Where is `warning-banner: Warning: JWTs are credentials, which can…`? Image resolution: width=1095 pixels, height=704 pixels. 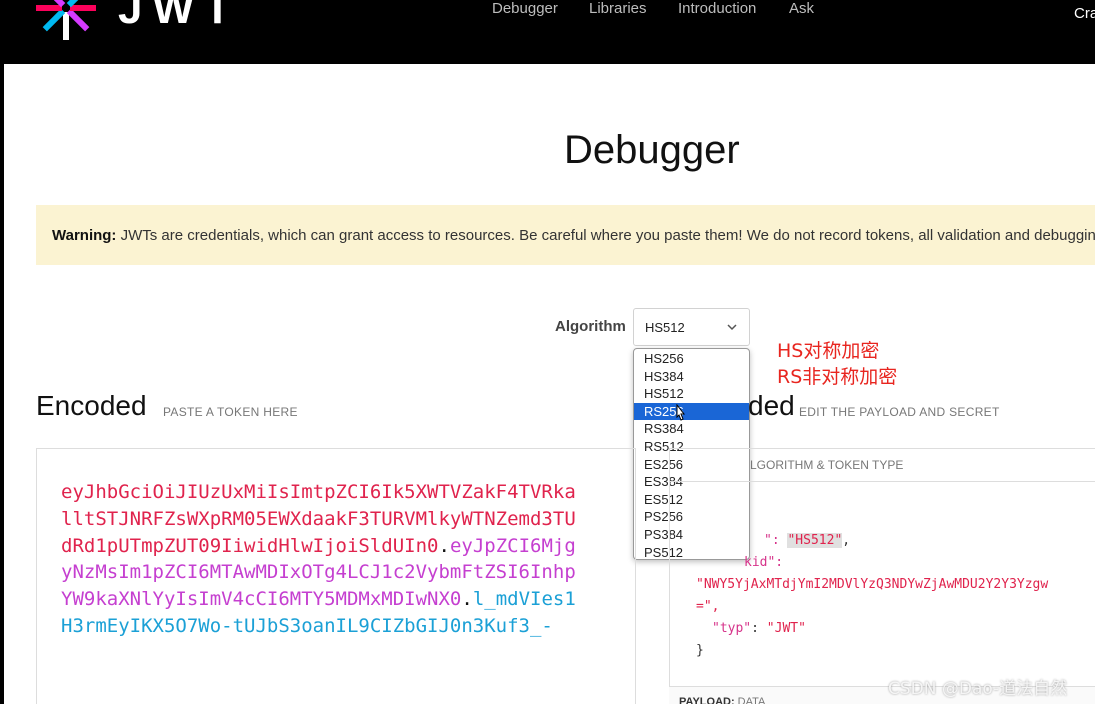 warning-banner: Warning: JWTs are credentials, which can… is located at coordinates (565, 235).